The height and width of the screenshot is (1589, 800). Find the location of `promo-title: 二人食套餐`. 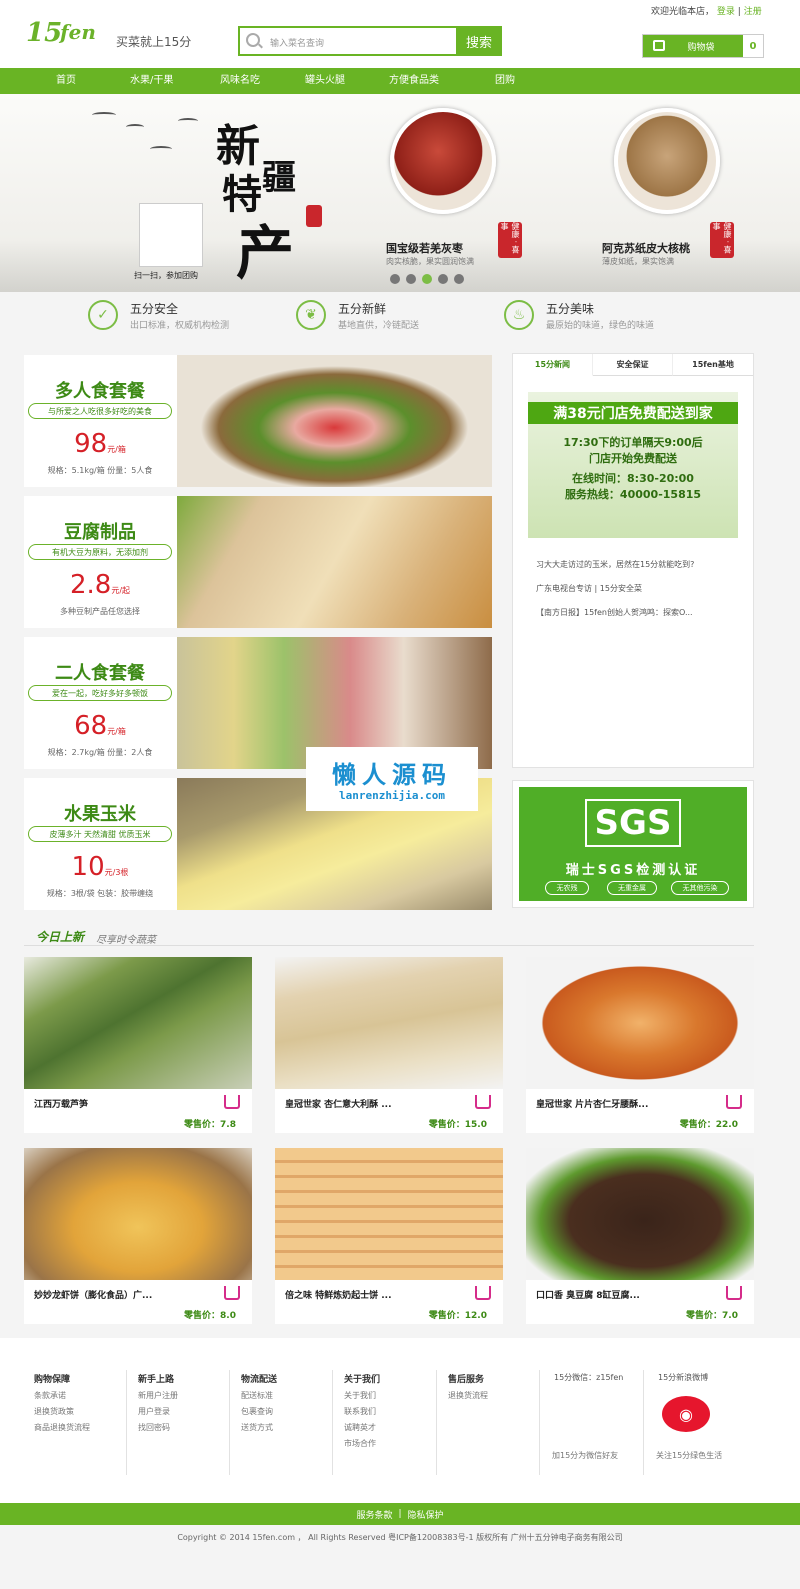

promo-title: 二人食套餐 is located at coordinates (100, 673).